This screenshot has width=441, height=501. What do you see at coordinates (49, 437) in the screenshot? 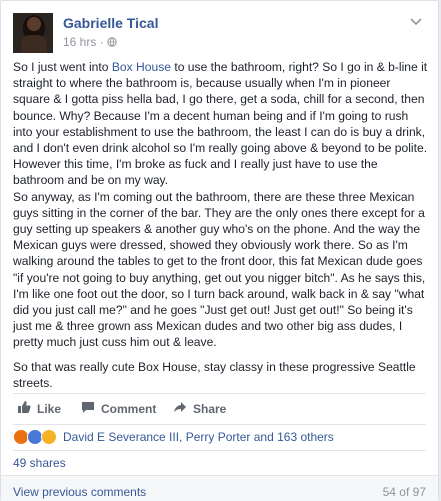
I see `wow-react-icon` at bounding box center [49, 437].